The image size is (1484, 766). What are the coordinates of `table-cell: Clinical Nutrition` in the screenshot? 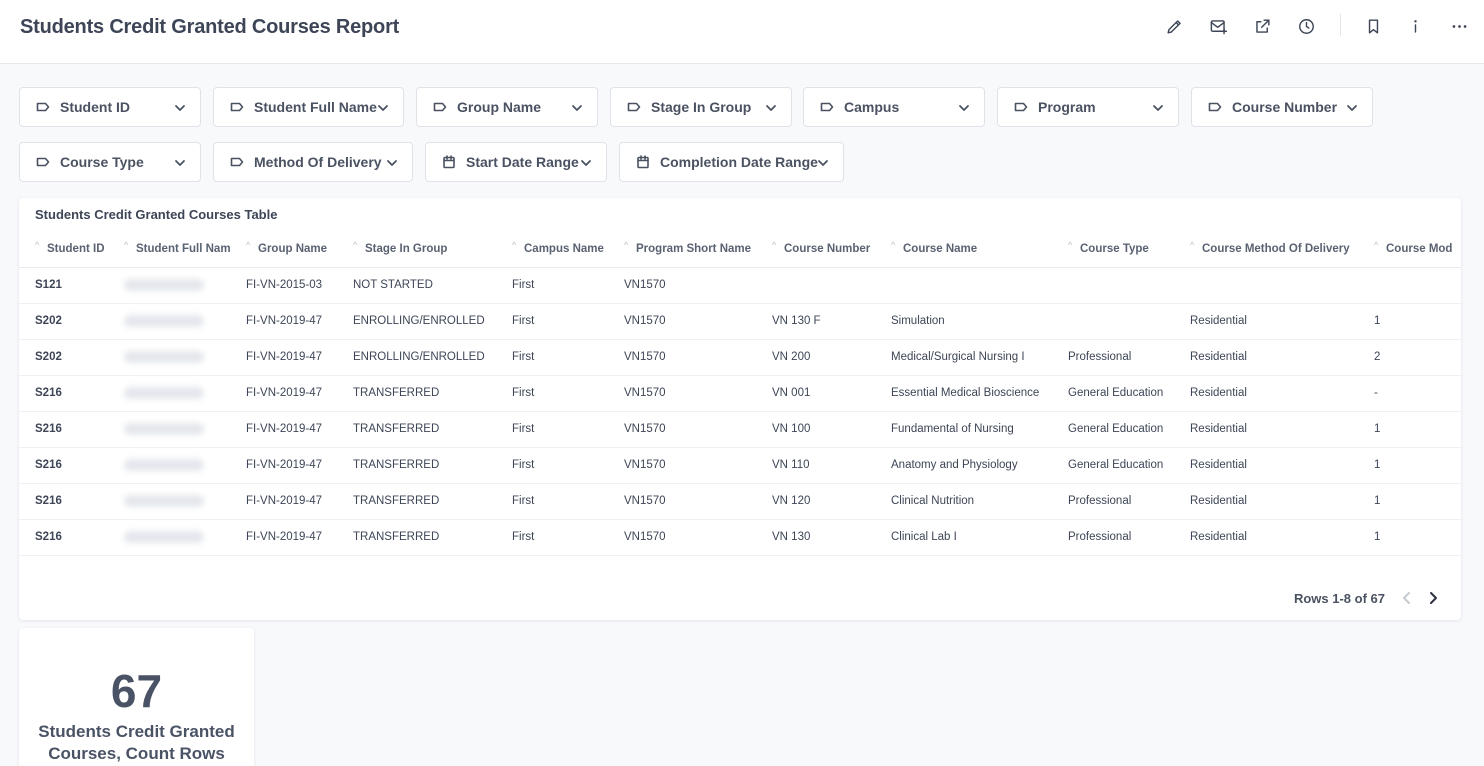 It's located at (963, 501).